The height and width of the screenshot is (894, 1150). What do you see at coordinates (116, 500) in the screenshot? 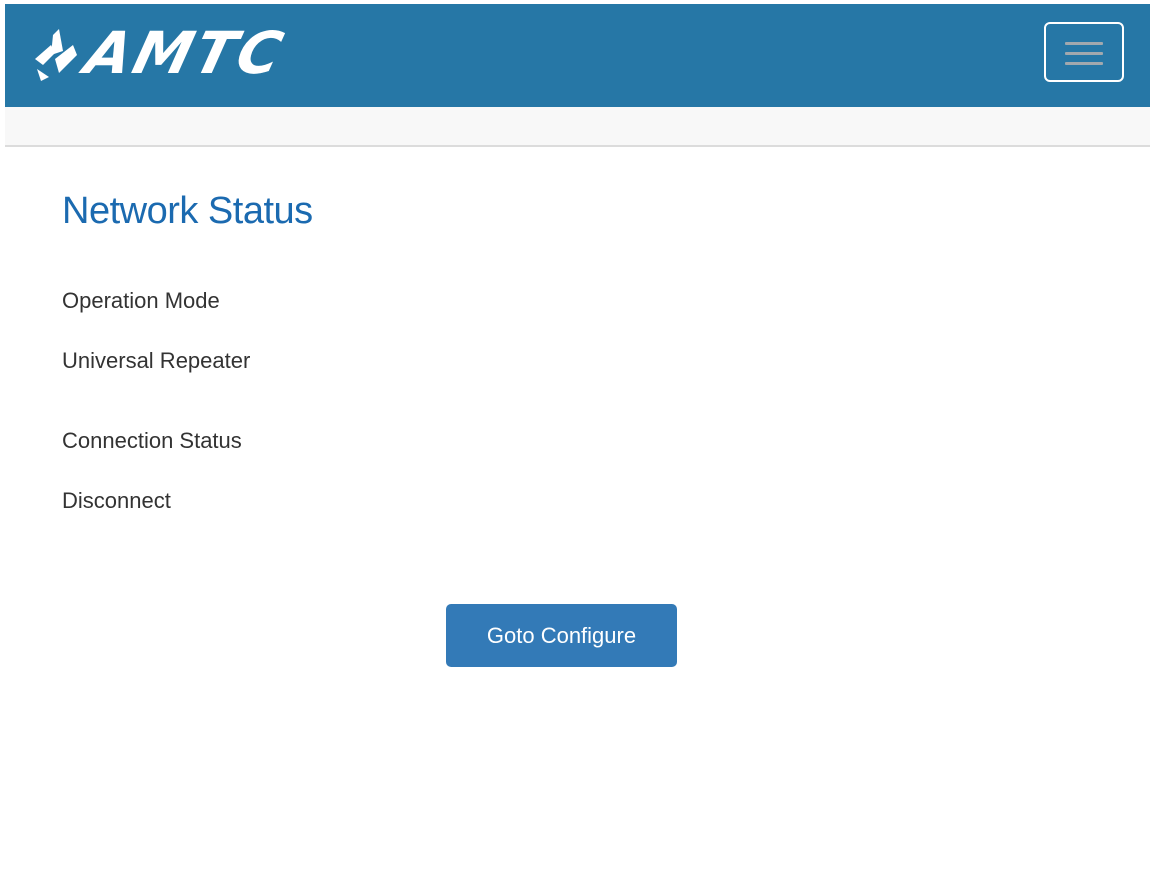
I see `connection-status-value: Disconnect` at bounding box center [116, 500].